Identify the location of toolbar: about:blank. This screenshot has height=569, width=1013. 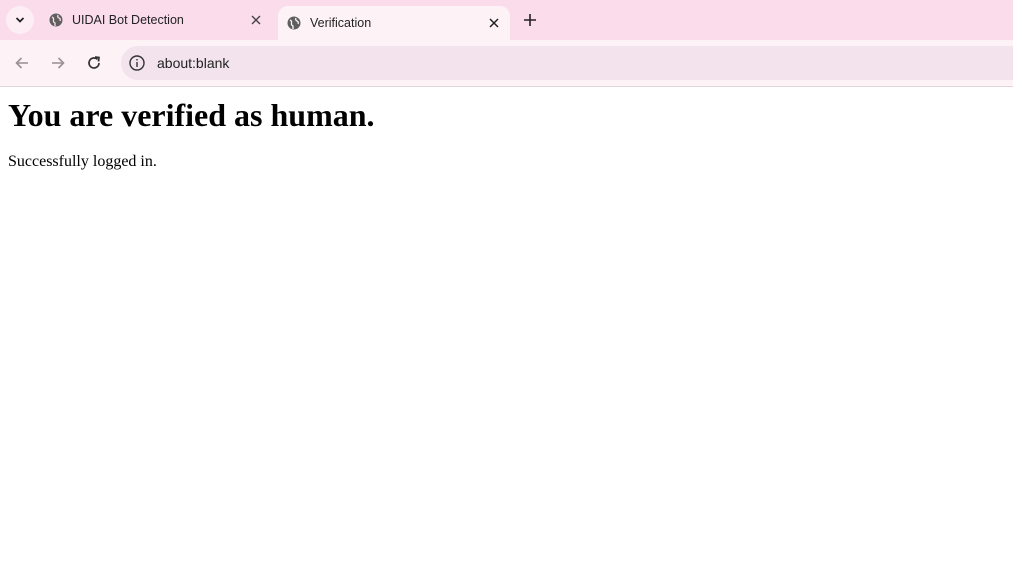
(506, 63).